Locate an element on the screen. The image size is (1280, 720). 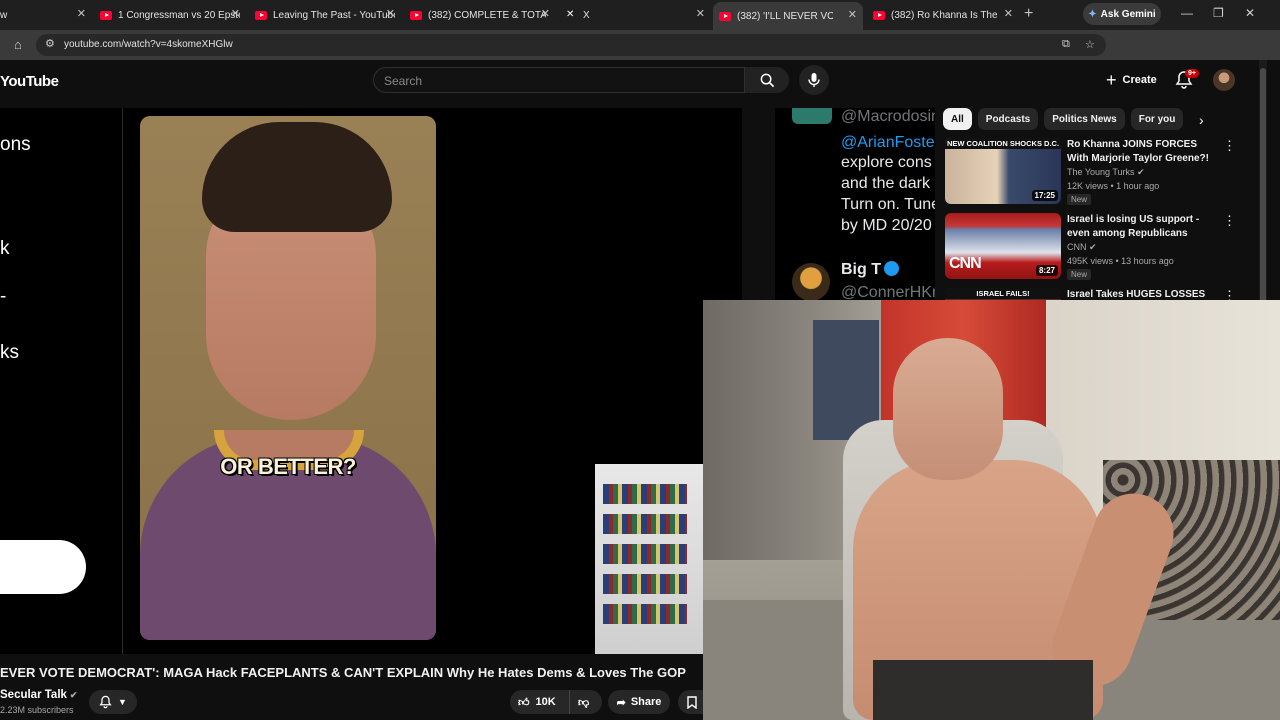
chip-politics-news: Politics News is located at coordinates (1084, 119).